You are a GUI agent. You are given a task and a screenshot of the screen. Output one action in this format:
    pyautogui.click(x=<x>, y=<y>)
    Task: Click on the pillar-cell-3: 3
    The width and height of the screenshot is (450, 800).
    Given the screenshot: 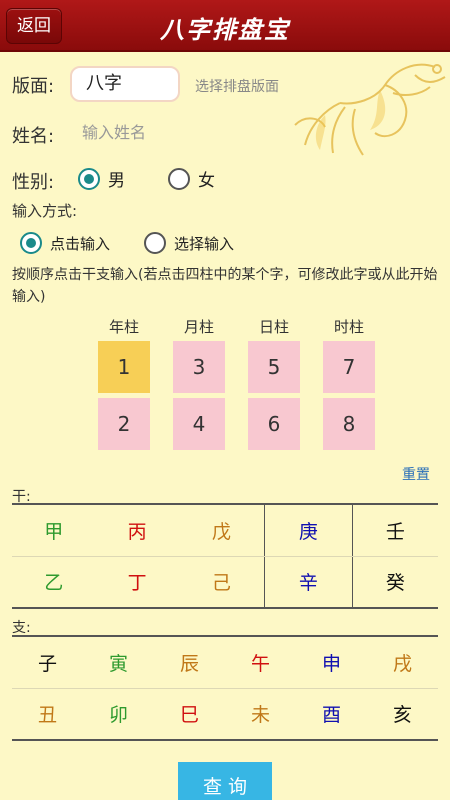 What is the action you would take?
    pyautogui.click(x=199, y=367)
    